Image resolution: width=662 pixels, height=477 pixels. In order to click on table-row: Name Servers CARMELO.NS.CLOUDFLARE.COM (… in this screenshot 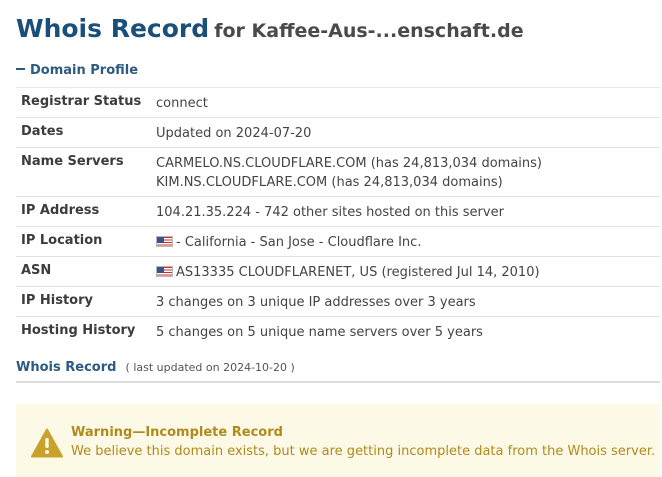, I will do `click(338, 172)`.